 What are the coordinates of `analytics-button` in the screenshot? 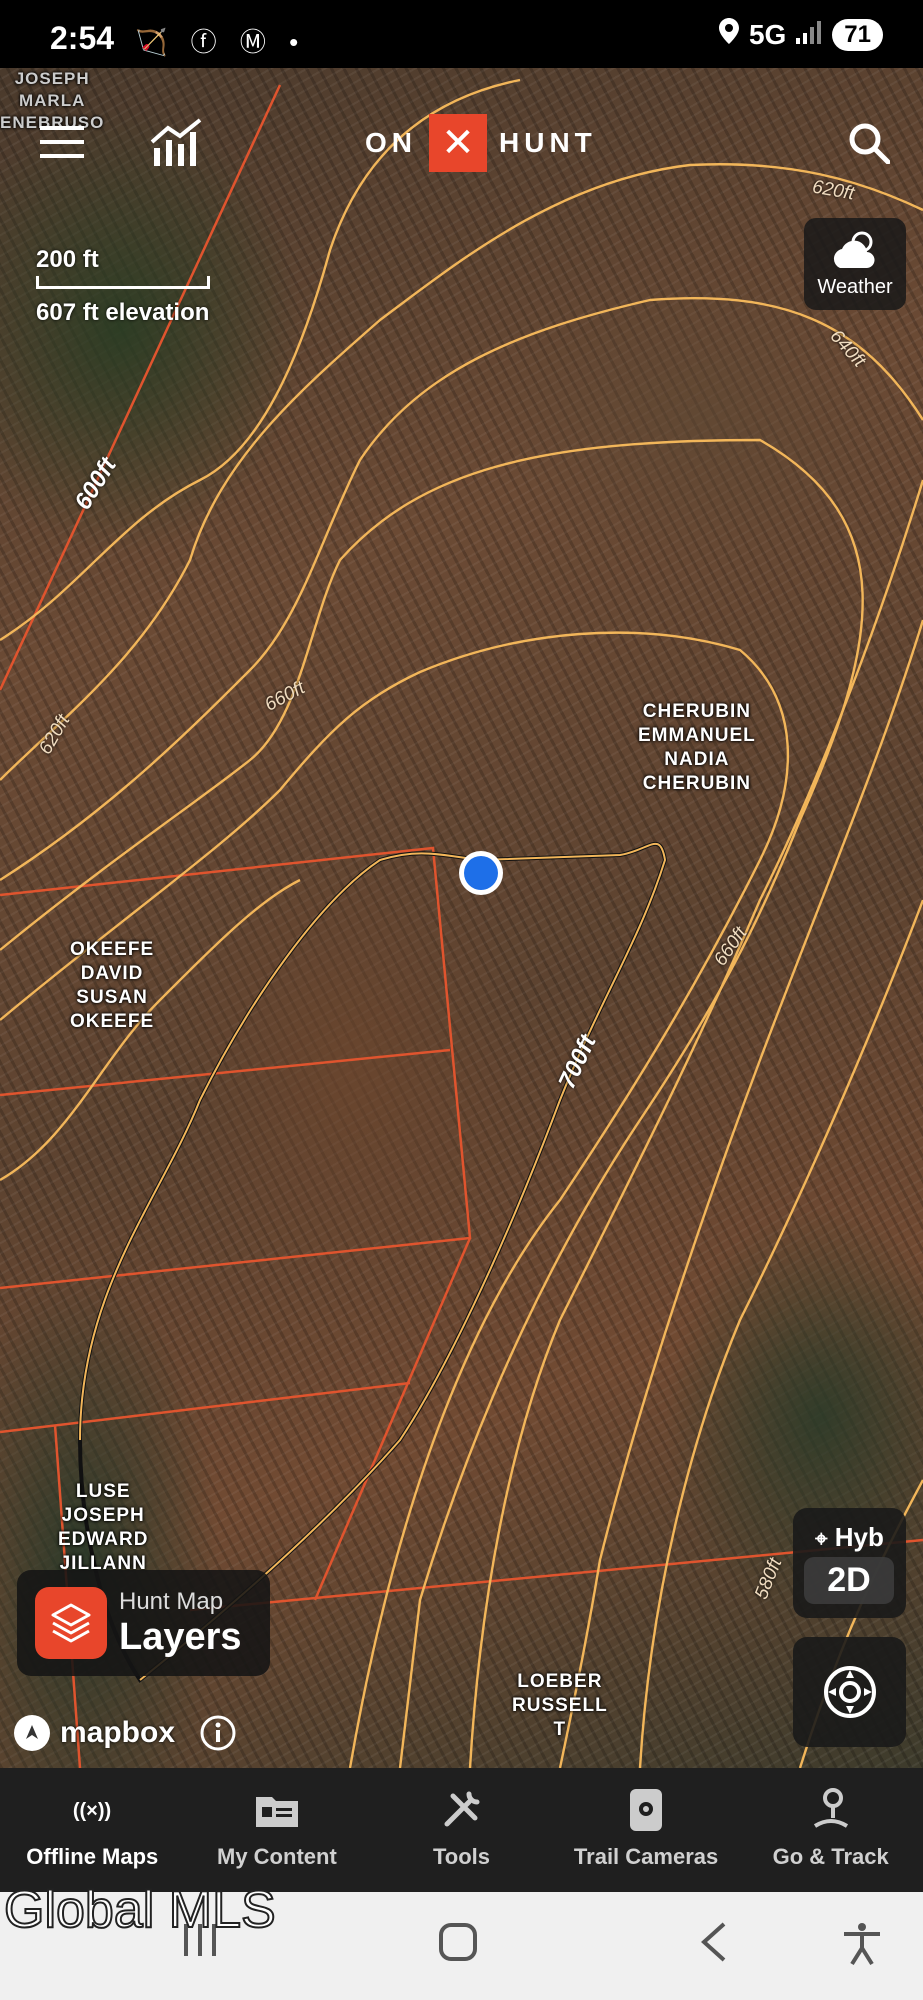 It's located at (177, 144).